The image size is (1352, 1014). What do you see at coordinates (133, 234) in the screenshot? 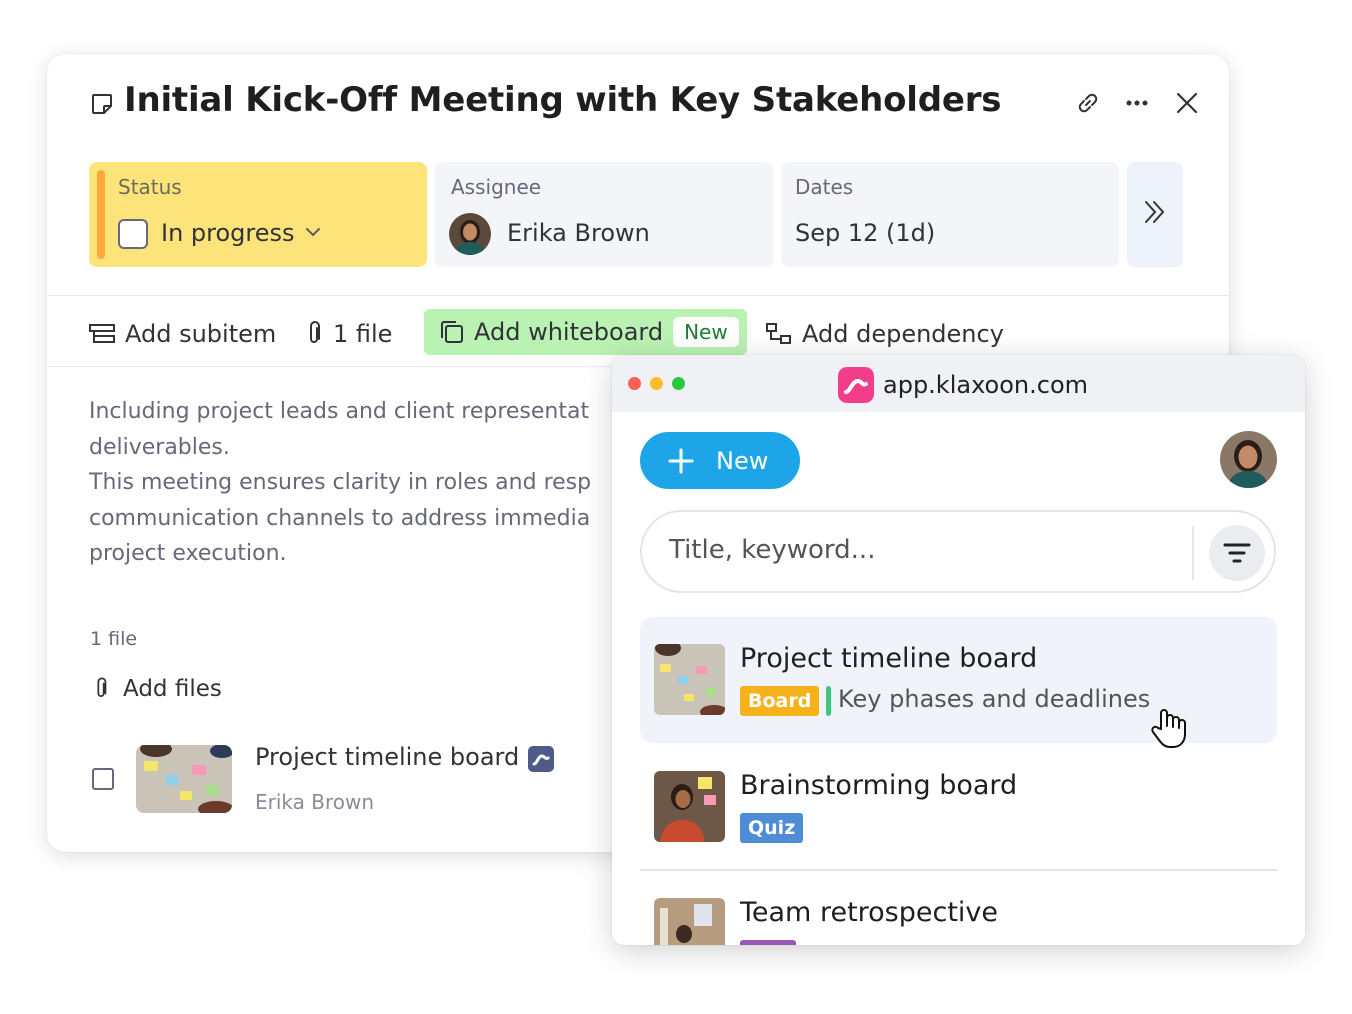
I see `status-checkbox` at bounding box center [133, 234].